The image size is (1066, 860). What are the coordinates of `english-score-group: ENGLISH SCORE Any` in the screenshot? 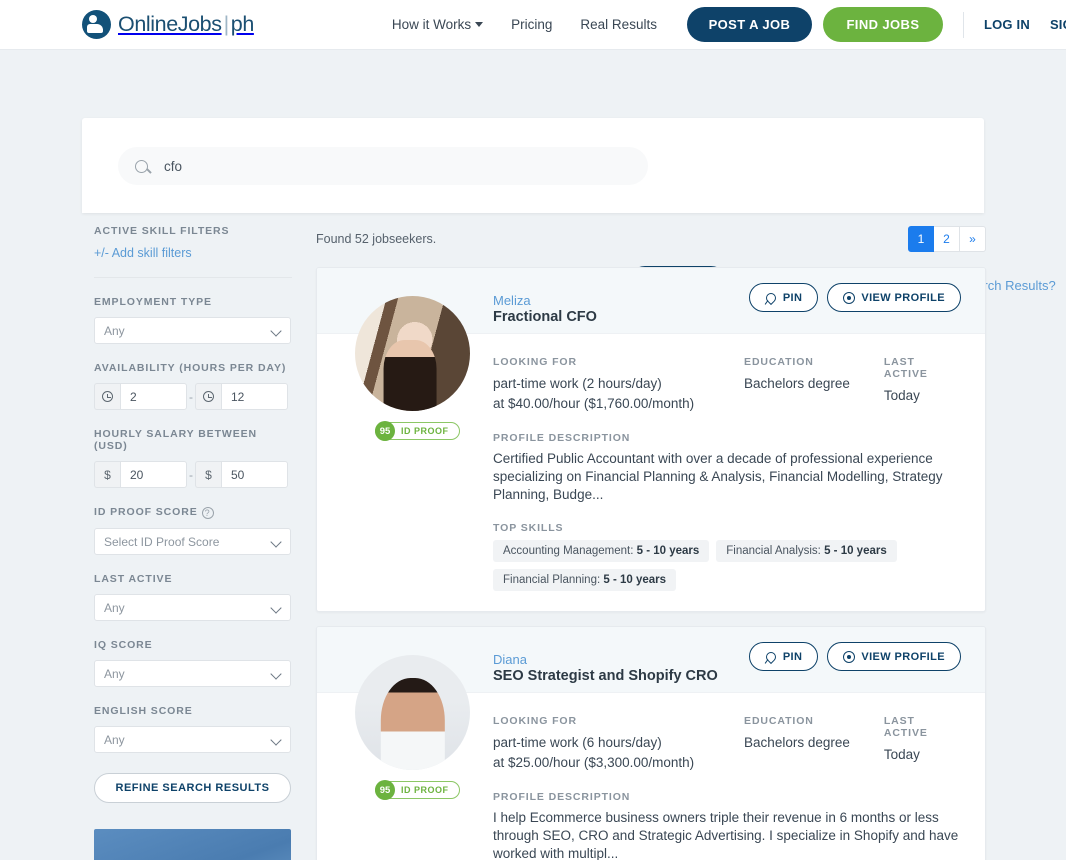 It's located at (193, 729).